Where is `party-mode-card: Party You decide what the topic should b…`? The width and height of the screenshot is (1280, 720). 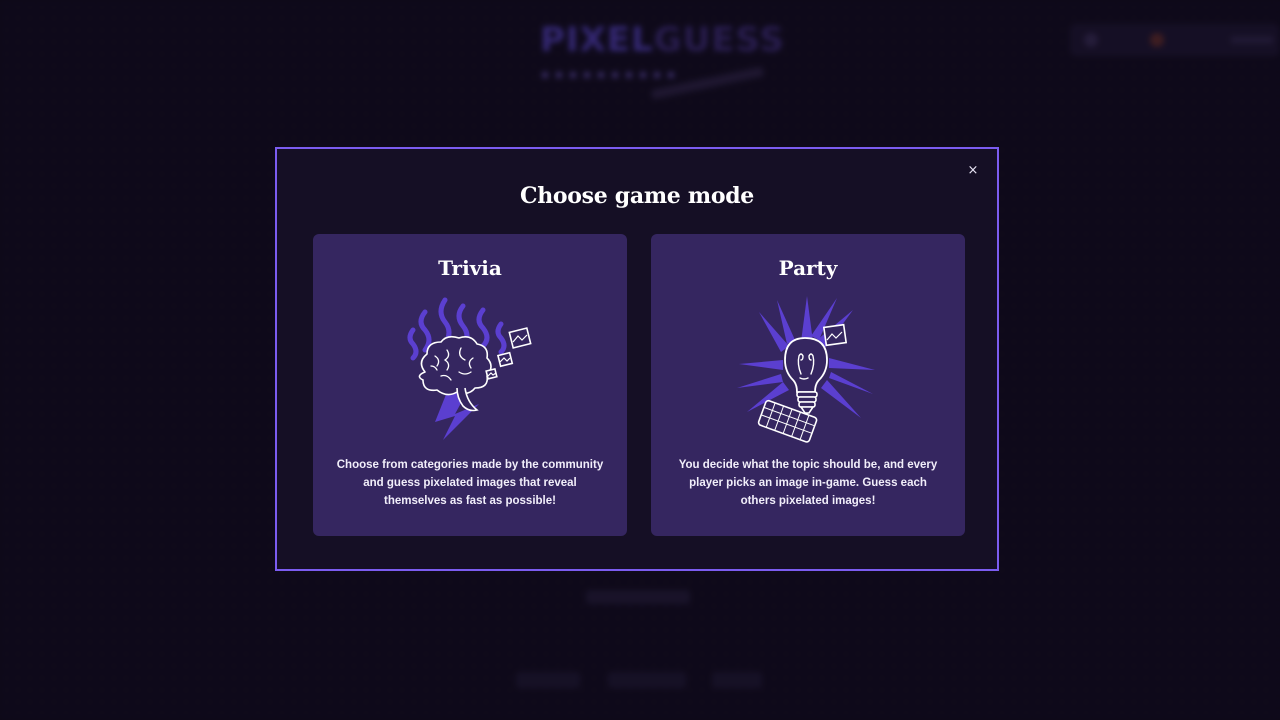 party-mode-card: Party You decide what the topic should b… is located at coordinates (808, 385).